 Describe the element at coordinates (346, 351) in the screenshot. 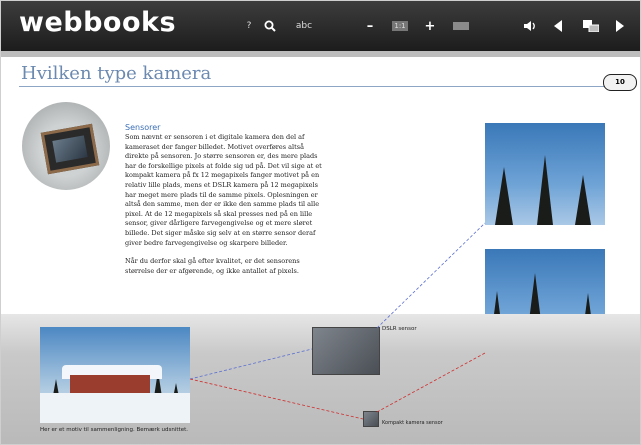

I see `dslr-sensor-box` at that location.